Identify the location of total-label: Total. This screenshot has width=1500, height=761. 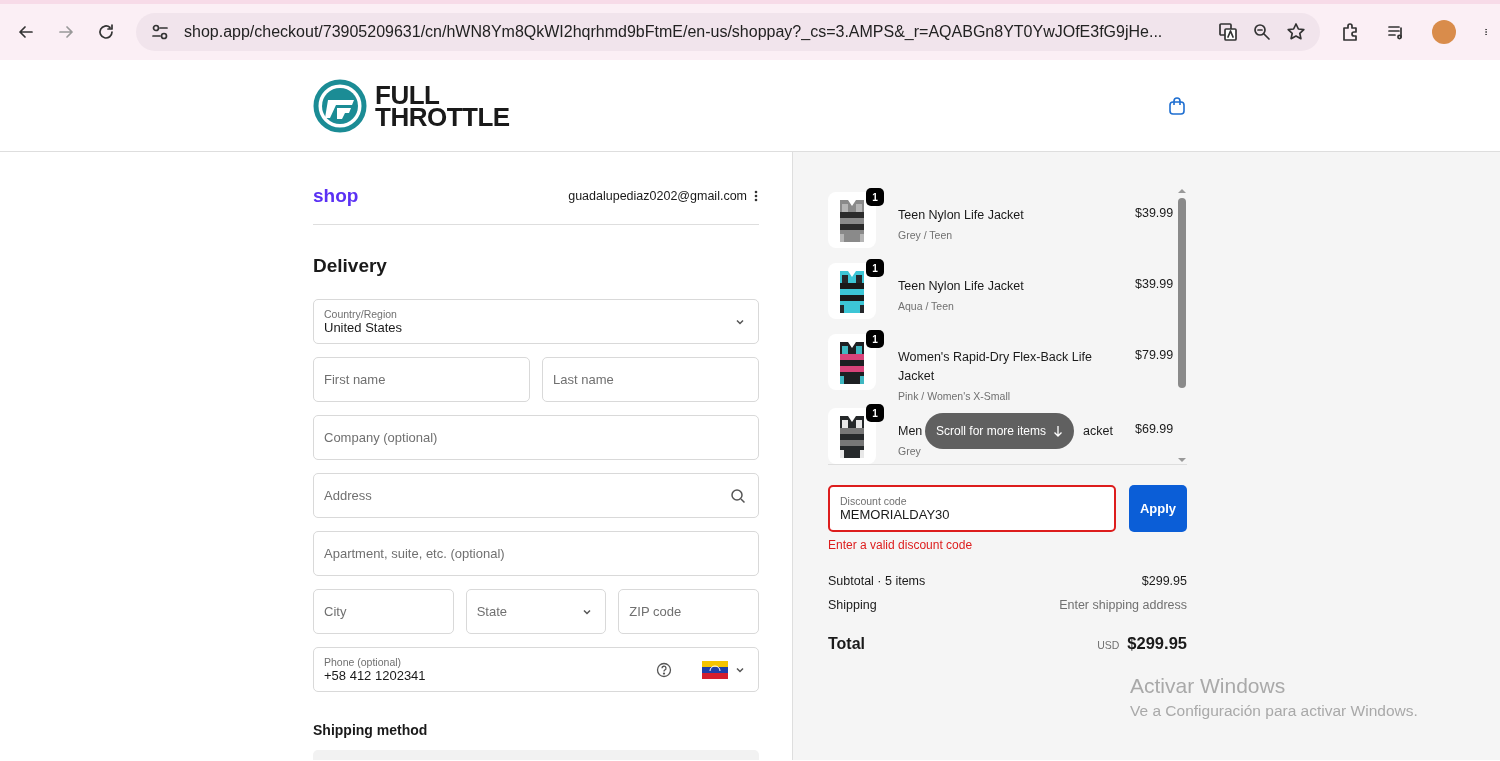
(847, 643).